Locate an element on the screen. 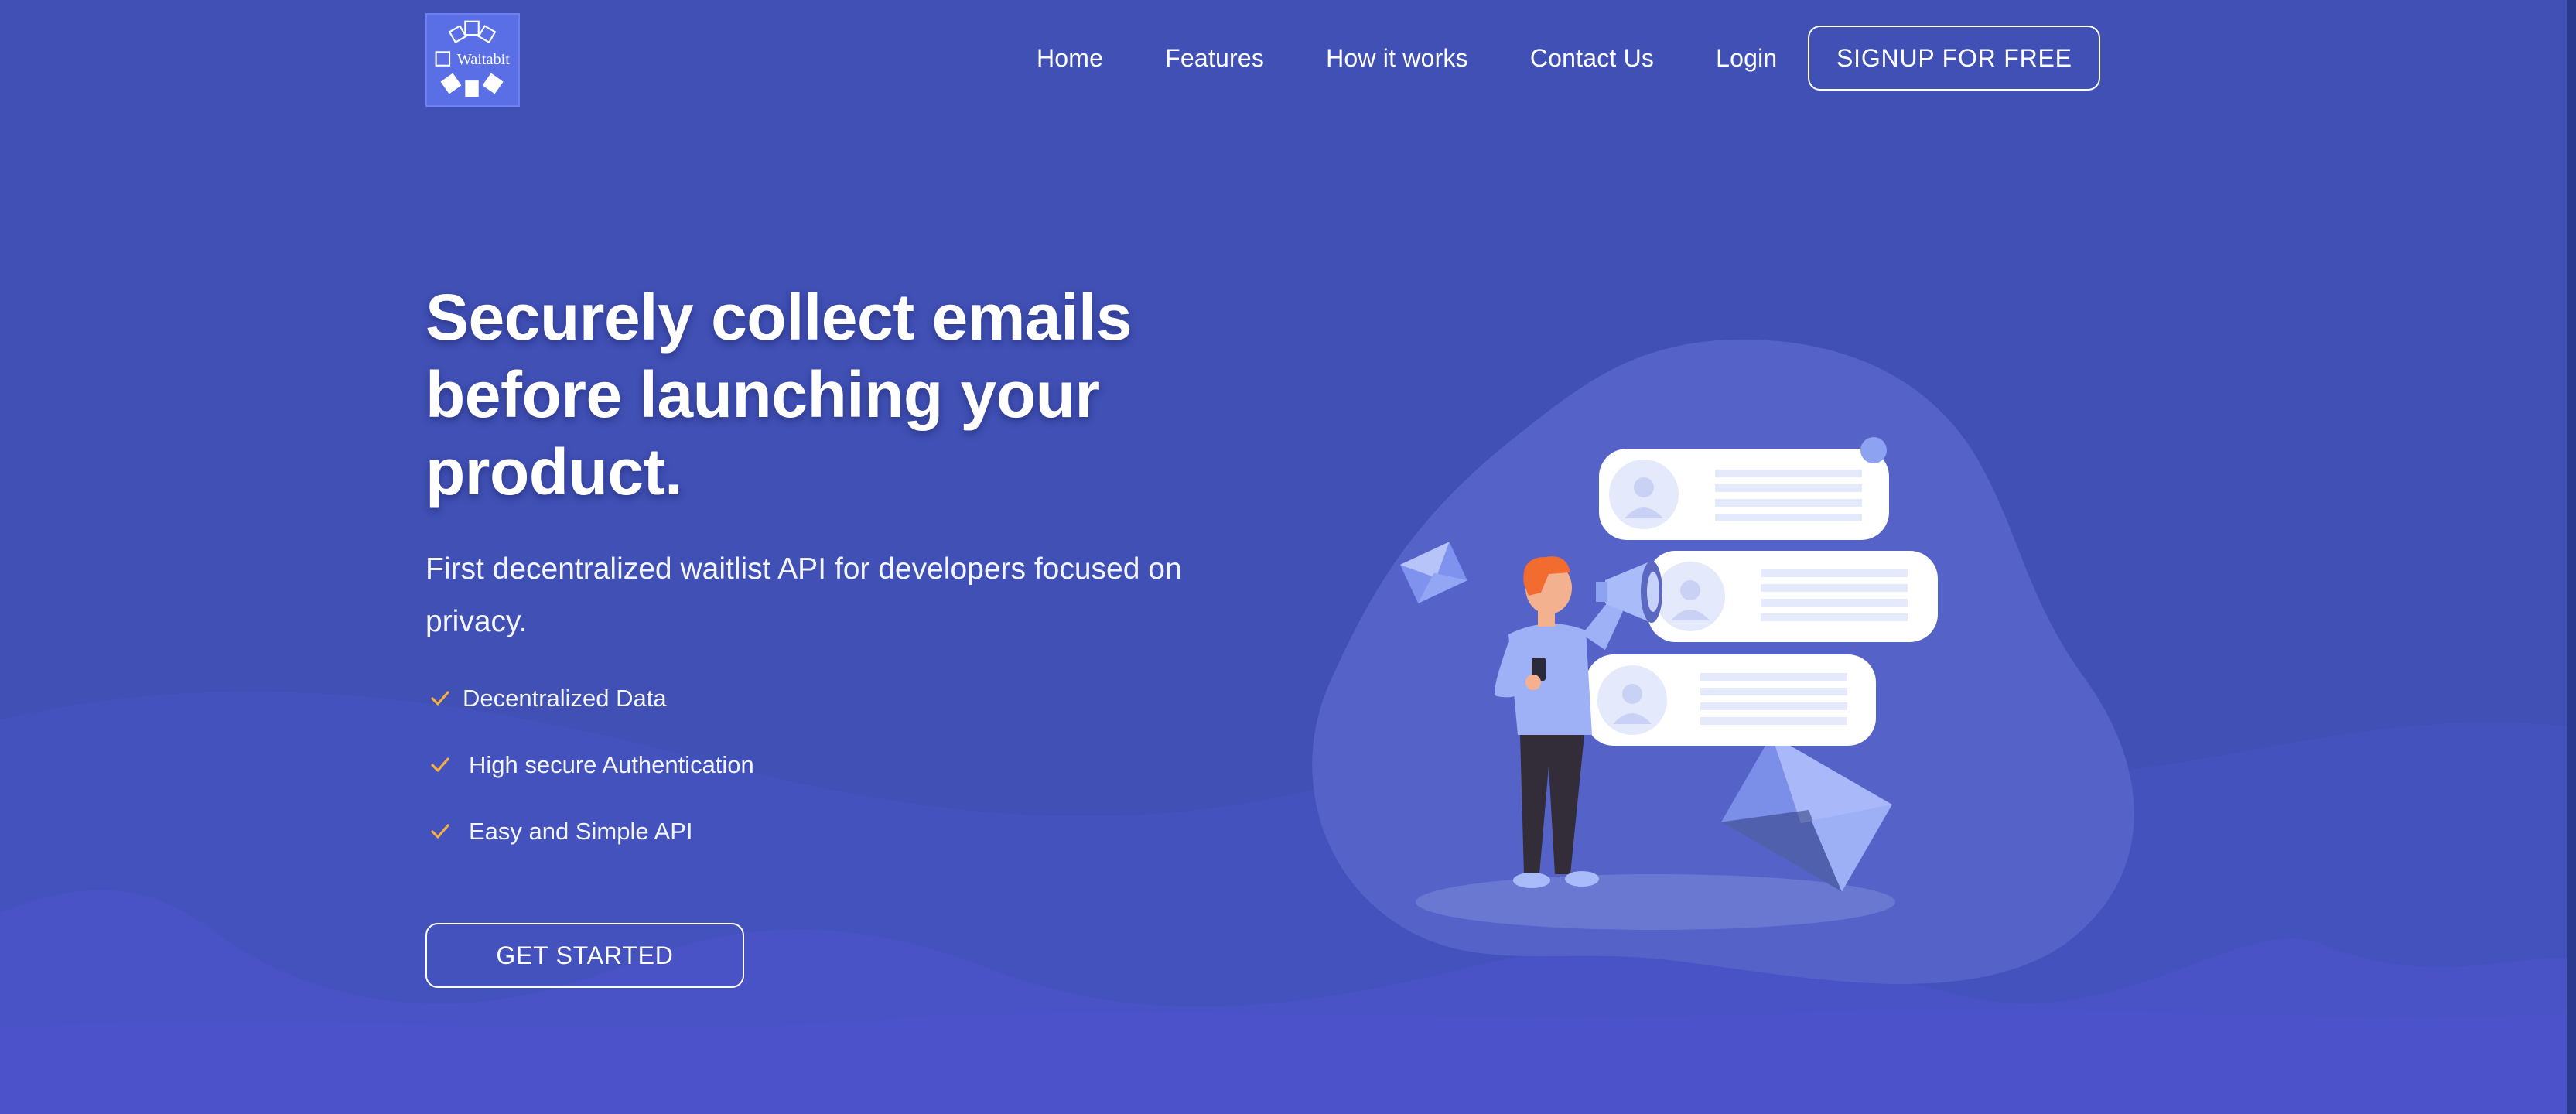 The height and width of the screenshot is (1114, 2576). feature-label: Easy and Simple API is located at coordinates (581, 831).